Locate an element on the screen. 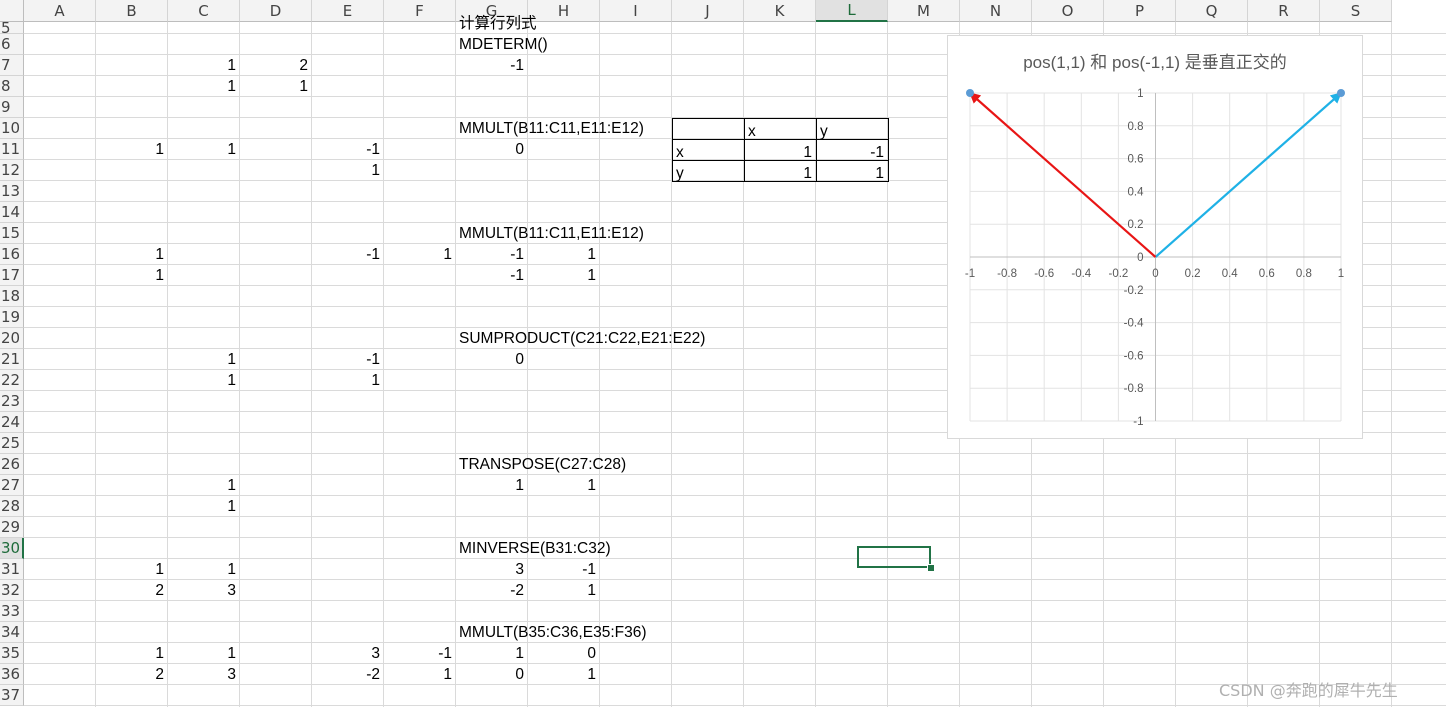 The image size is (1446, 707). cell-G5: 计算行列式 is located at coordinates (600, 23).